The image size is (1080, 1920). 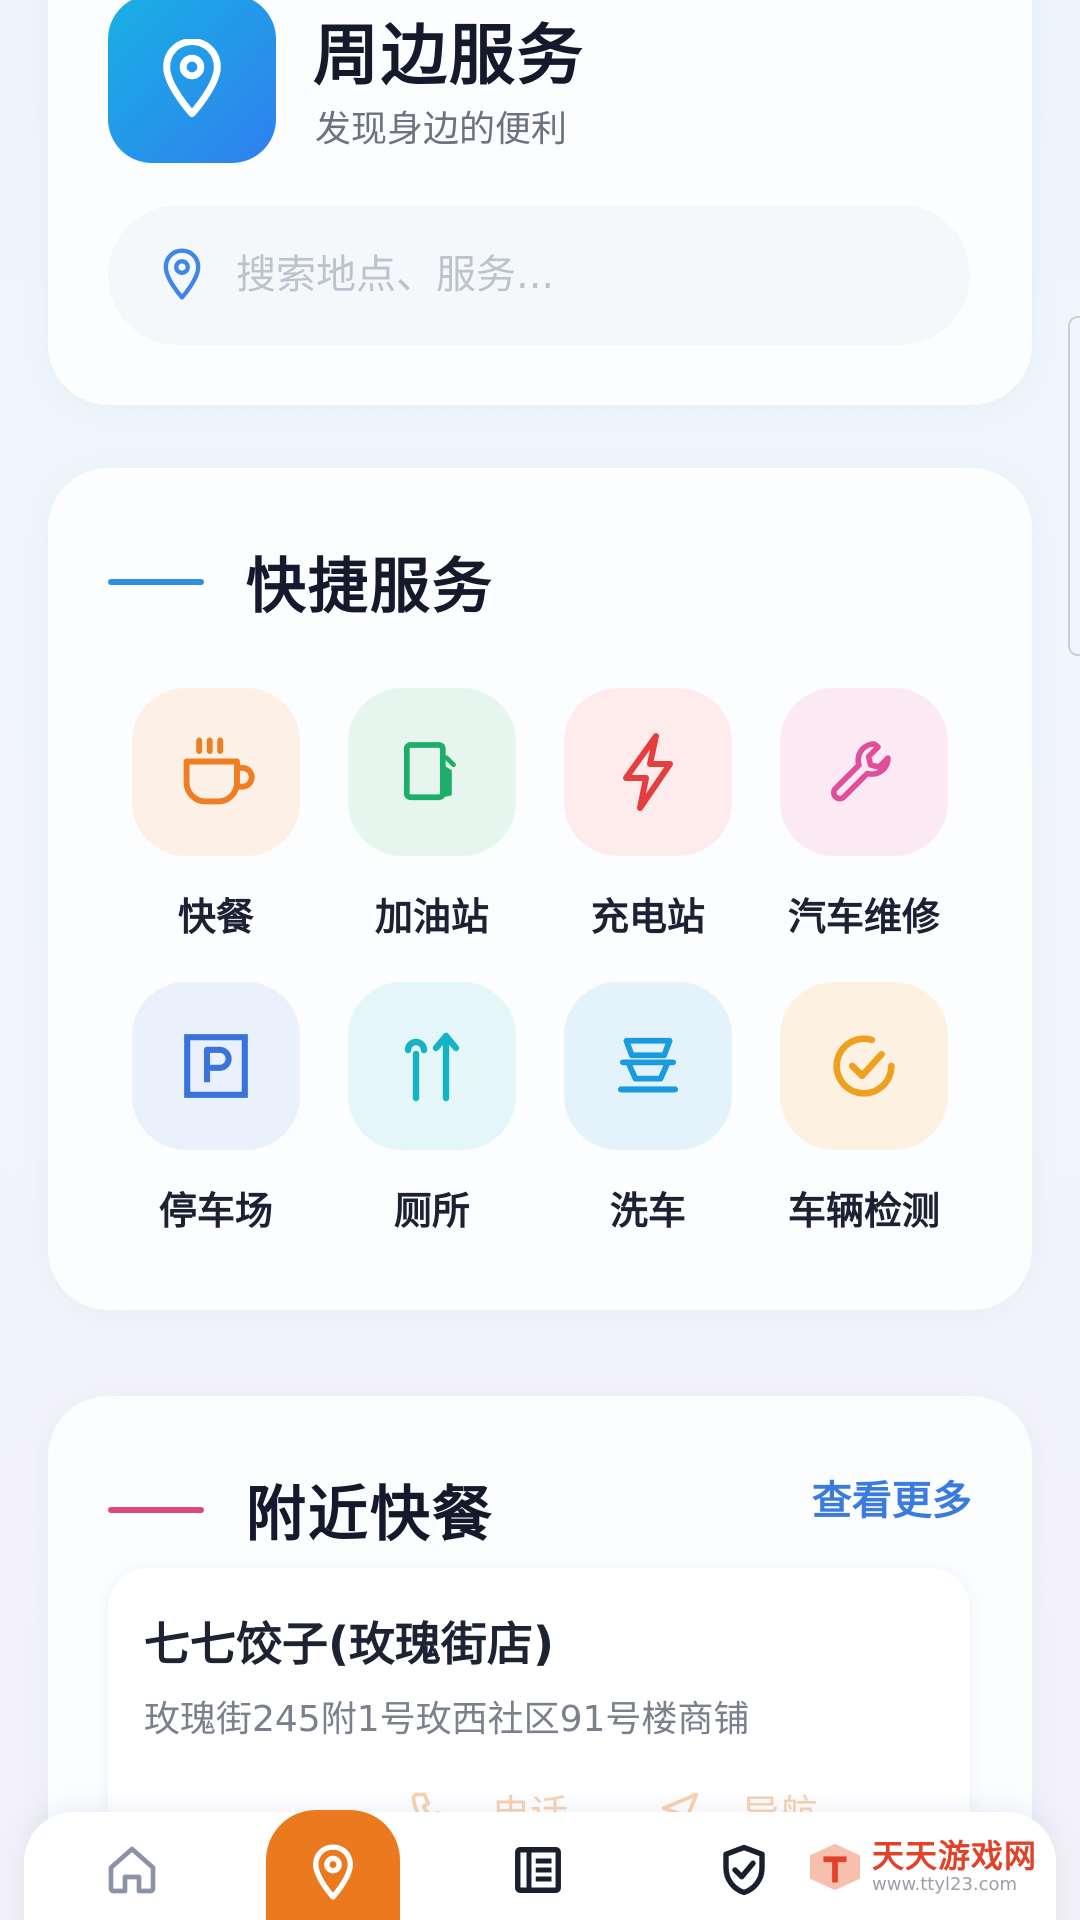 I want to click on nav-nearby, so click(x=333, y=1865).